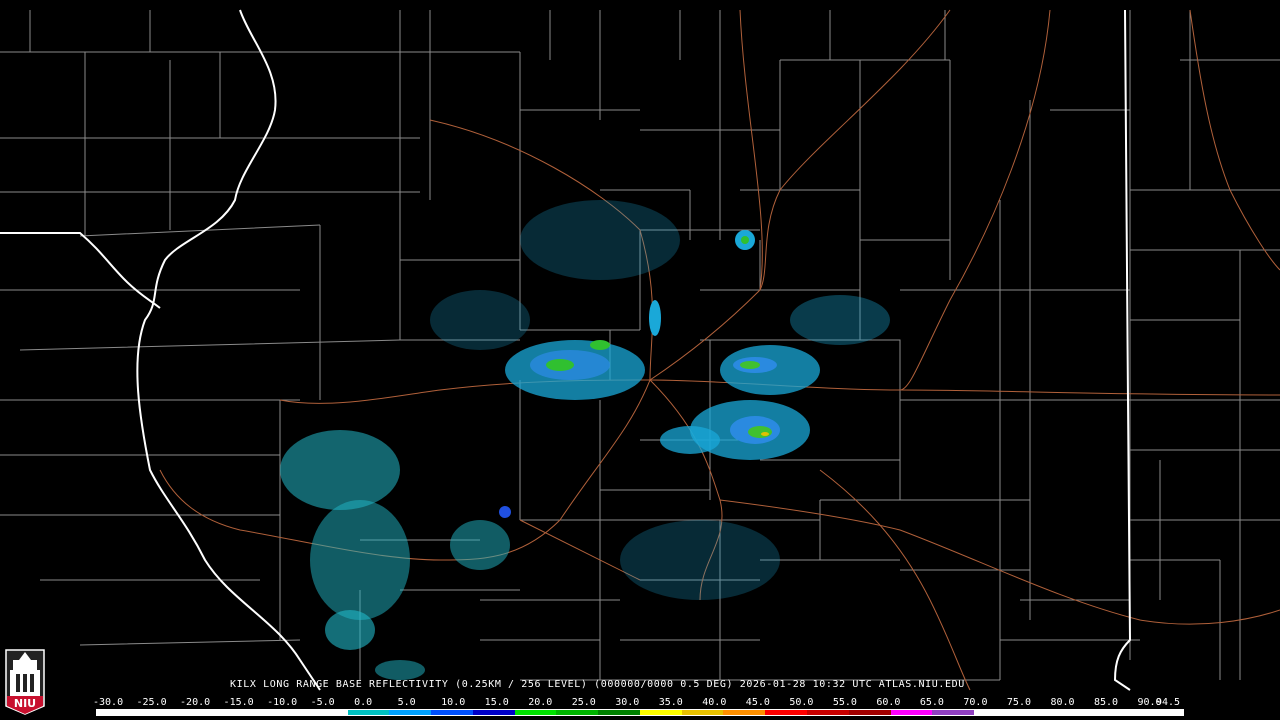 The width and height of the screenshot is (1280, 720). What do you see at coordinates (453, 702) in the screenshot?
I see `legend-tick-label: 10.0` at bounding box center [453, 702].